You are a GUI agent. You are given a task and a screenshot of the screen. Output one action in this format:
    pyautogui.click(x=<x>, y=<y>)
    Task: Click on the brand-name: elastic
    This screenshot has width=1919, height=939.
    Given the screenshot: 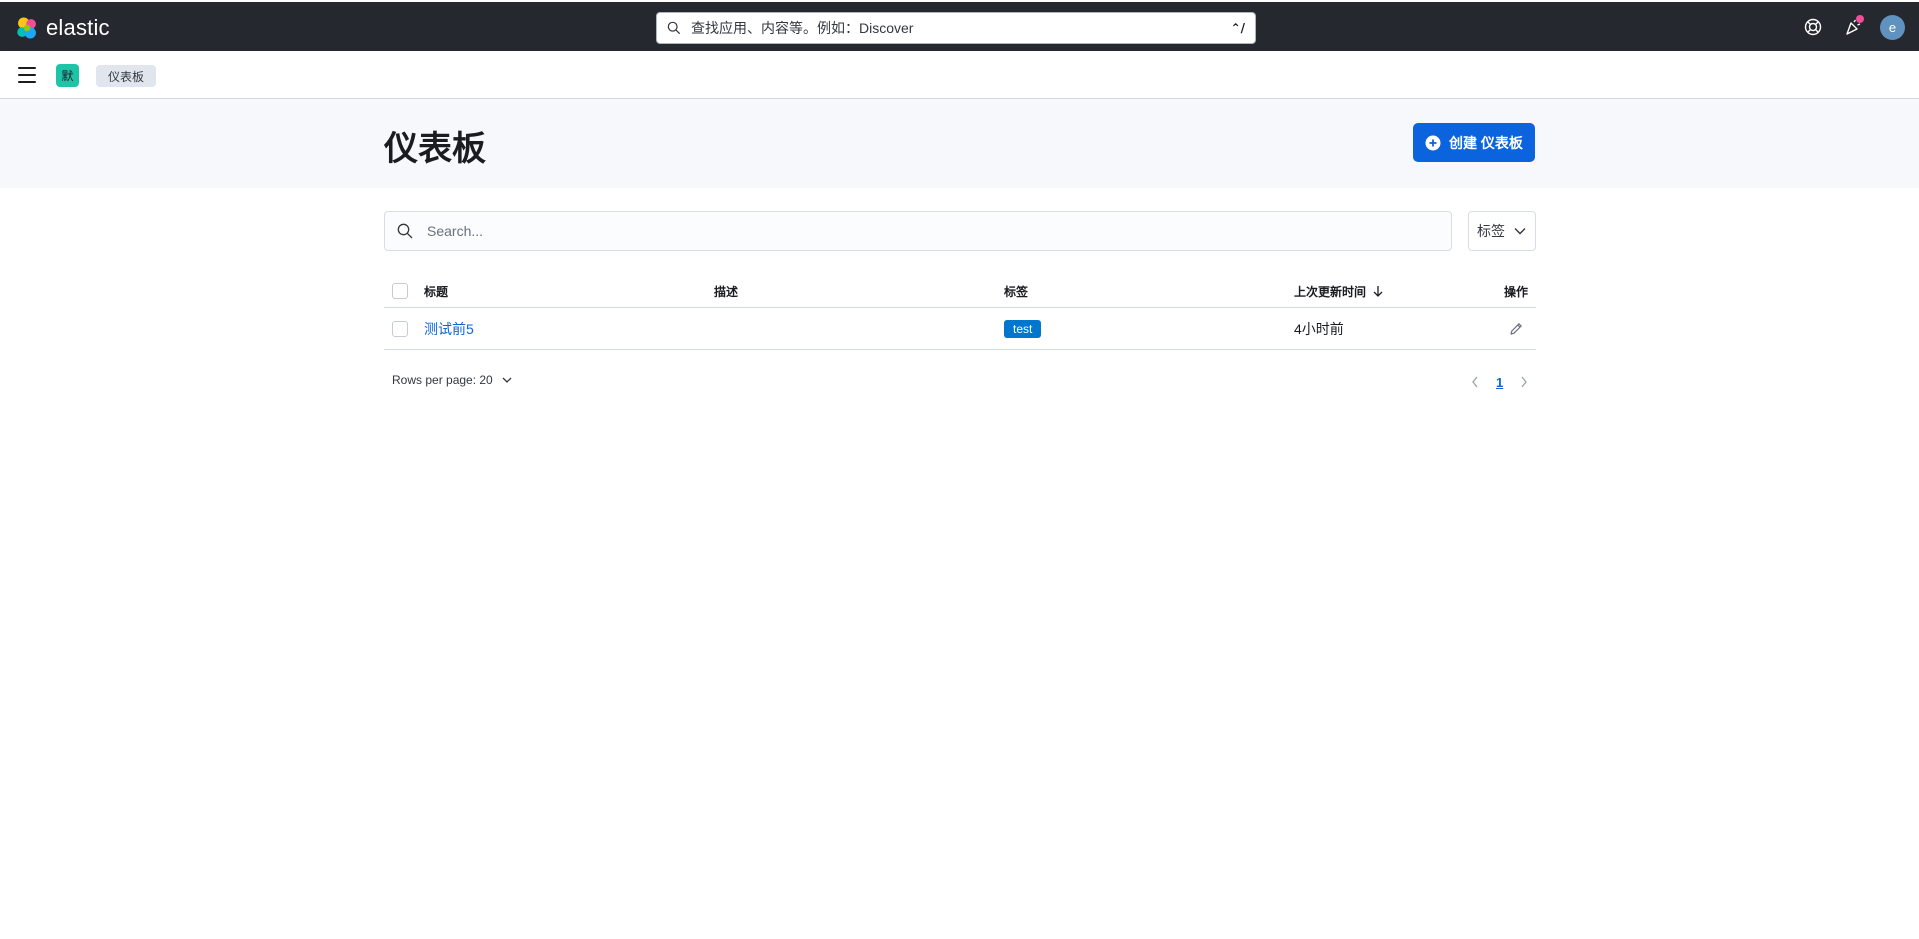 What is the action you would take?
    pyautogui.click(x=78, y=27)
    